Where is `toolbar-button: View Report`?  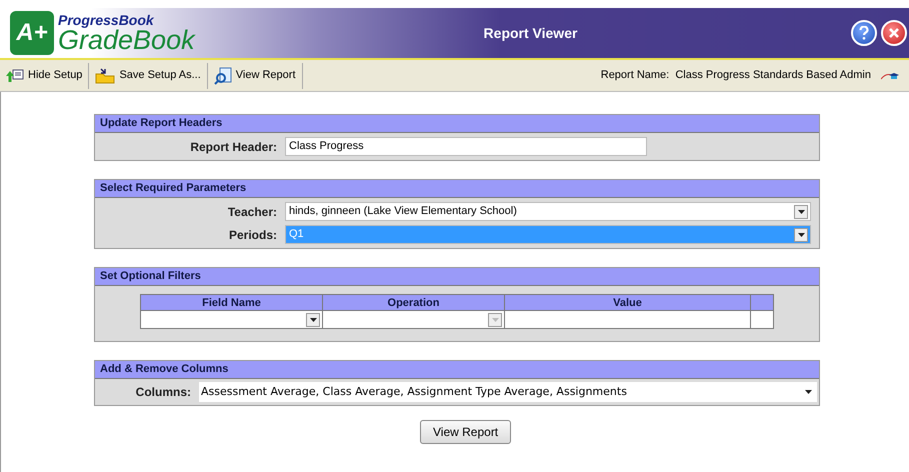
toolbar-button: View Report is located at coordinates (255, 75).